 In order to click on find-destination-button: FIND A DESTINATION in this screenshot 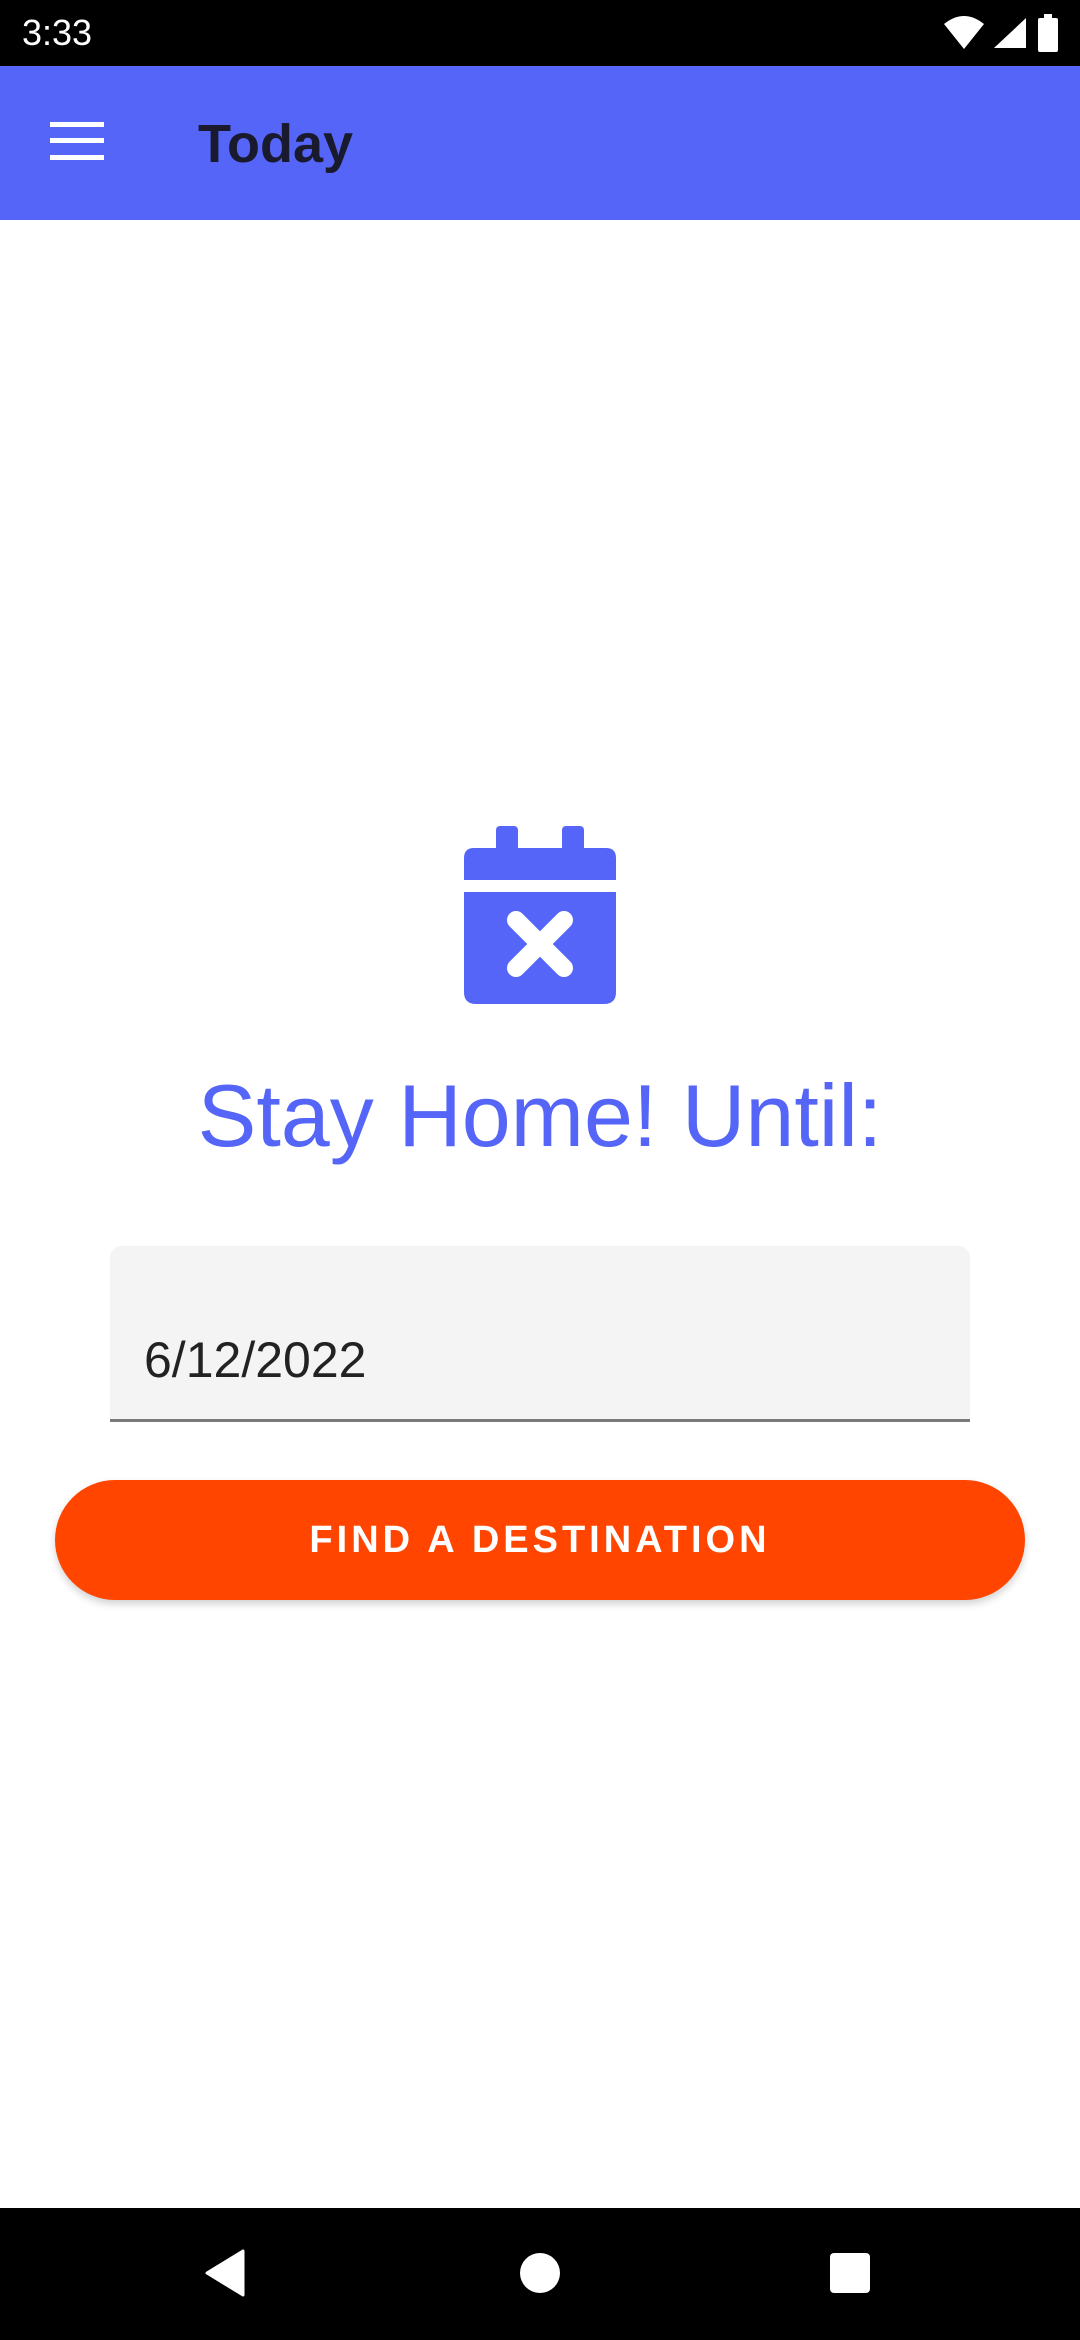, I will do `click(540, 1540)`.